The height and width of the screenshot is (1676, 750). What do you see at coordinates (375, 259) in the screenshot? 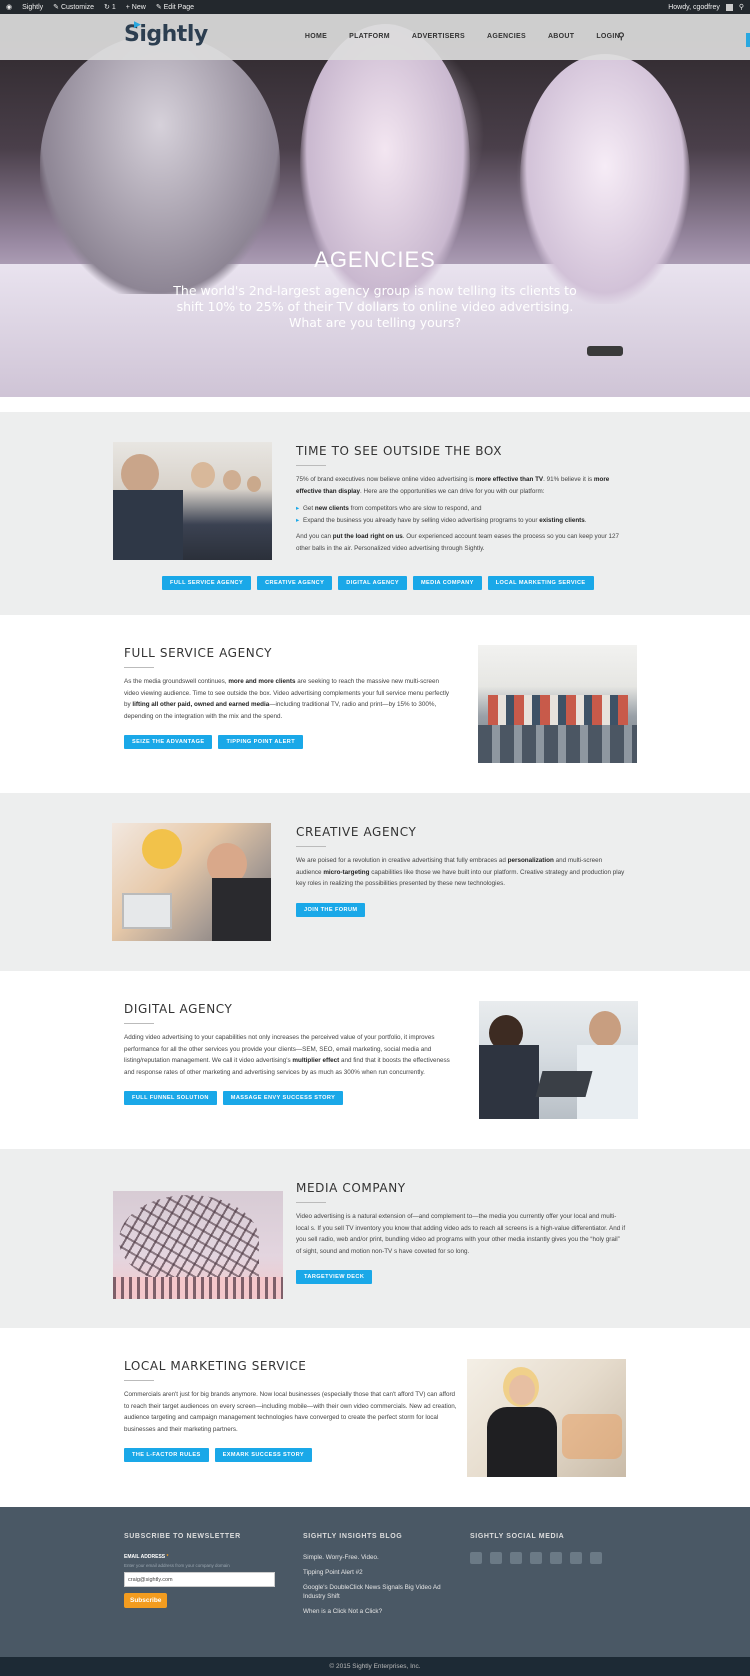
I see `page-title: AGENCIES` at bounding box center [375, 259].